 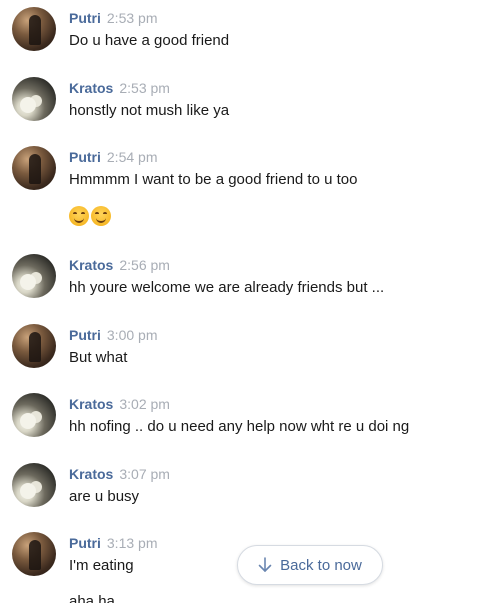 What do you see at coordinates (149, 110) in the screenshot?
I see `message-text: honstly not mush like ya` at bounding box center [149, 110].